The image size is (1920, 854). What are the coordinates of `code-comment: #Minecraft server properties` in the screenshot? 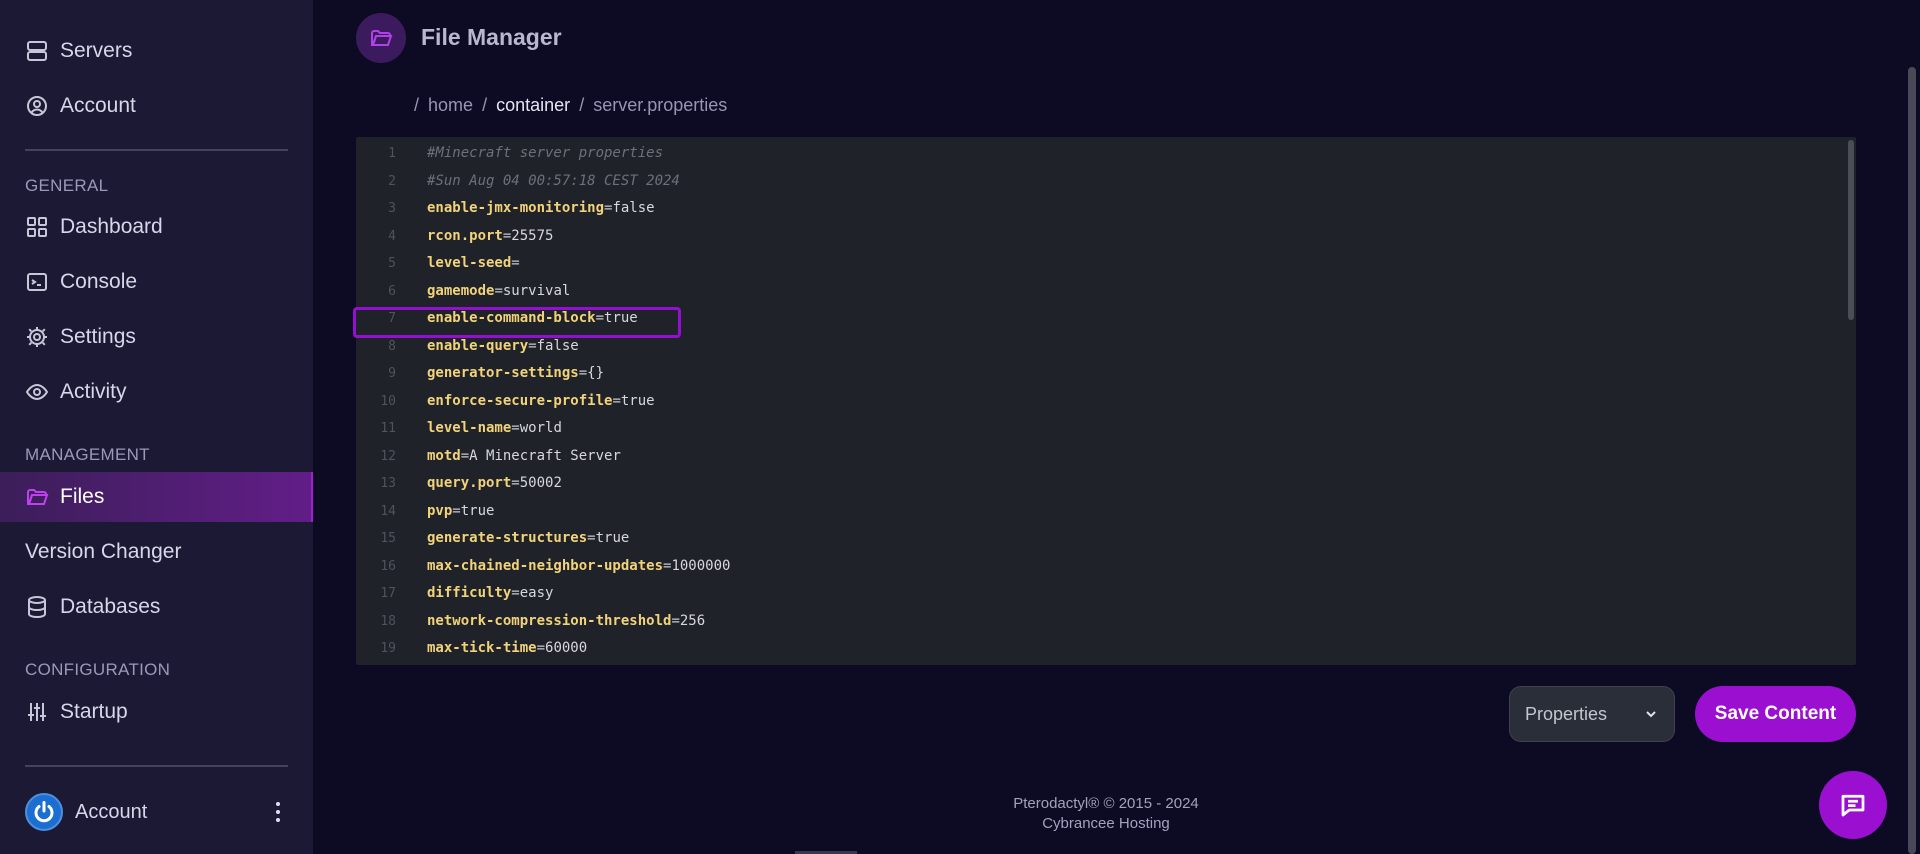 It's located at (545, 153).